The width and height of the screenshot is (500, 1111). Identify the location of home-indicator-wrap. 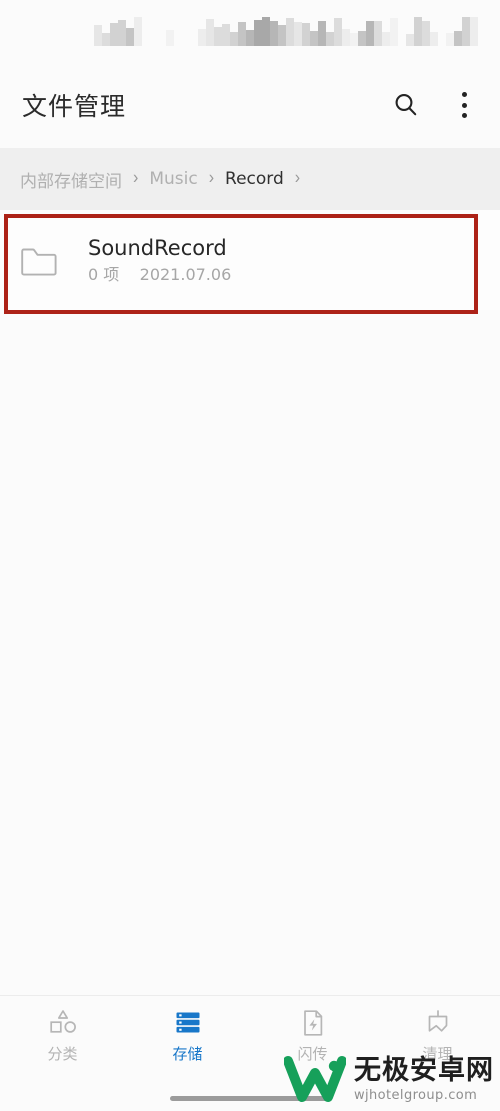
(250, 1098).